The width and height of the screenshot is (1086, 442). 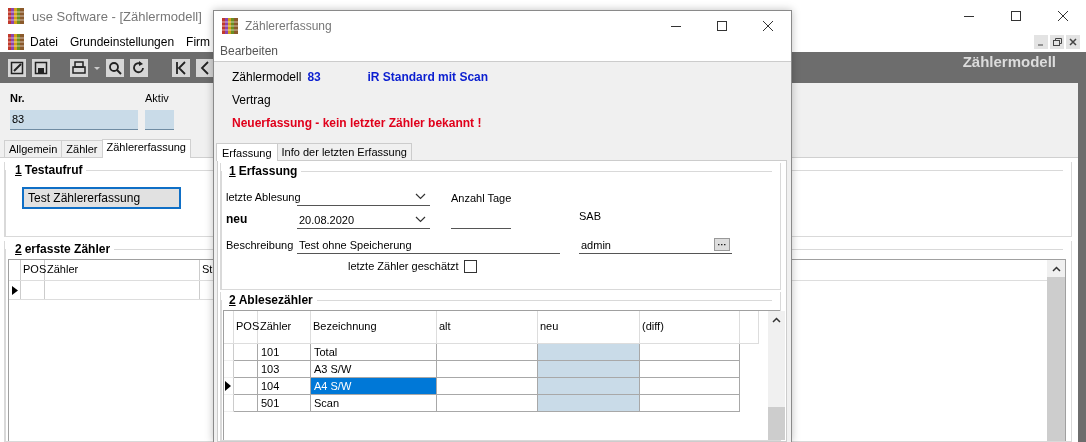 I want to click on browse-button: ···, so click(x=722, y=244).